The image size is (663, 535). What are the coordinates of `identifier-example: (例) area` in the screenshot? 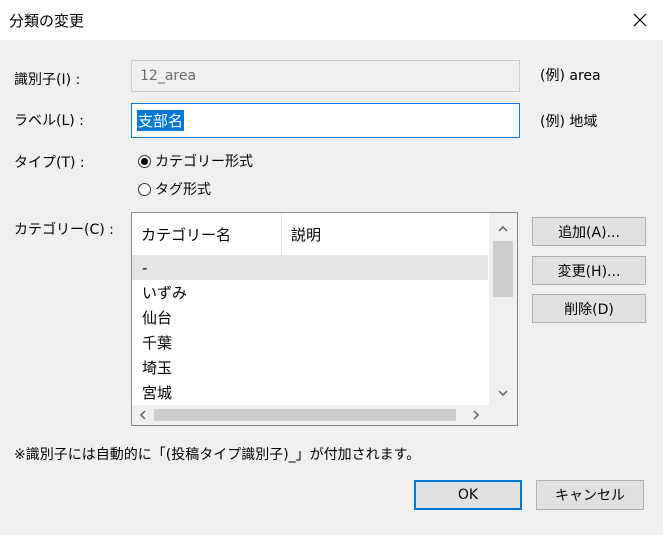 It's located at (570, 76).